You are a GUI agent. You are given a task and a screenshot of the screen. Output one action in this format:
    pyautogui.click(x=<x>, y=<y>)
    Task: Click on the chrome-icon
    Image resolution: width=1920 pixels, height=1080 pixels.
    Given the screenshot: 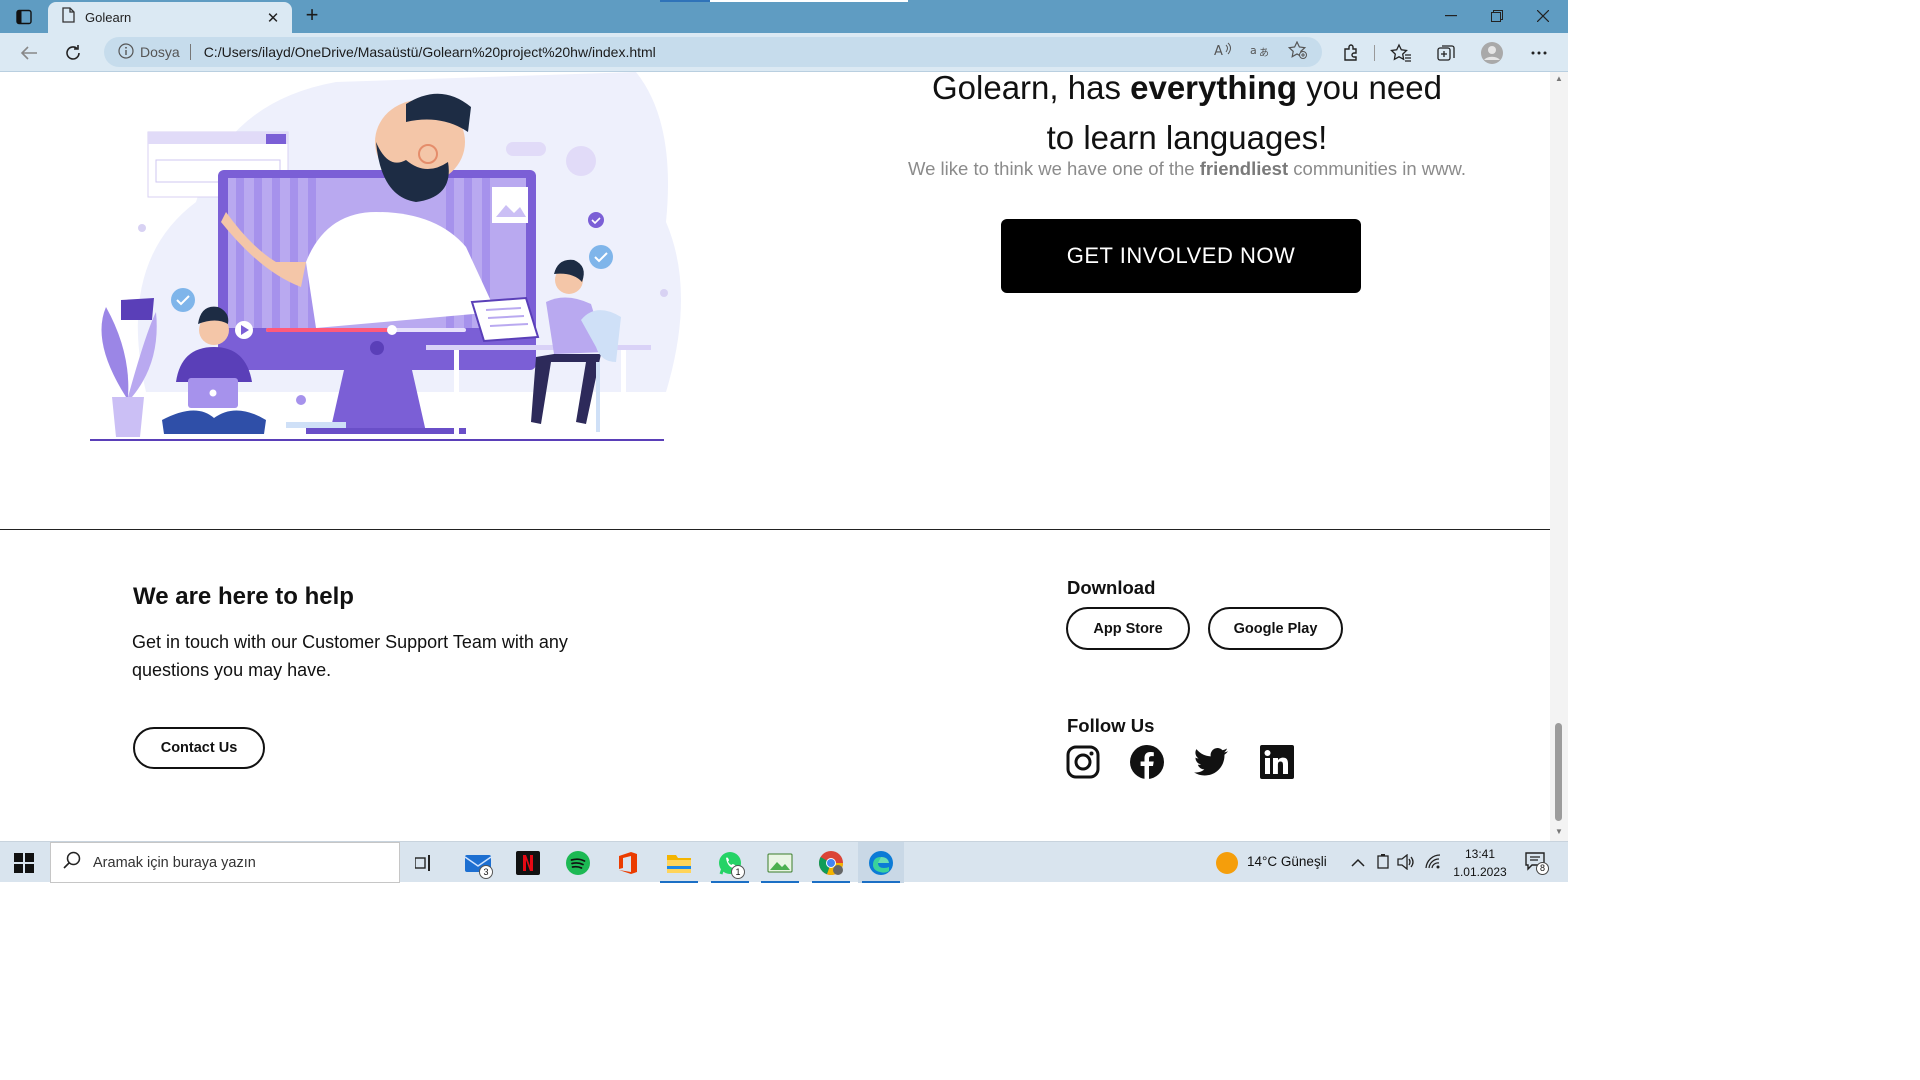 What is the action you would take?
    pyautogui.click(x=831, y=862)
    